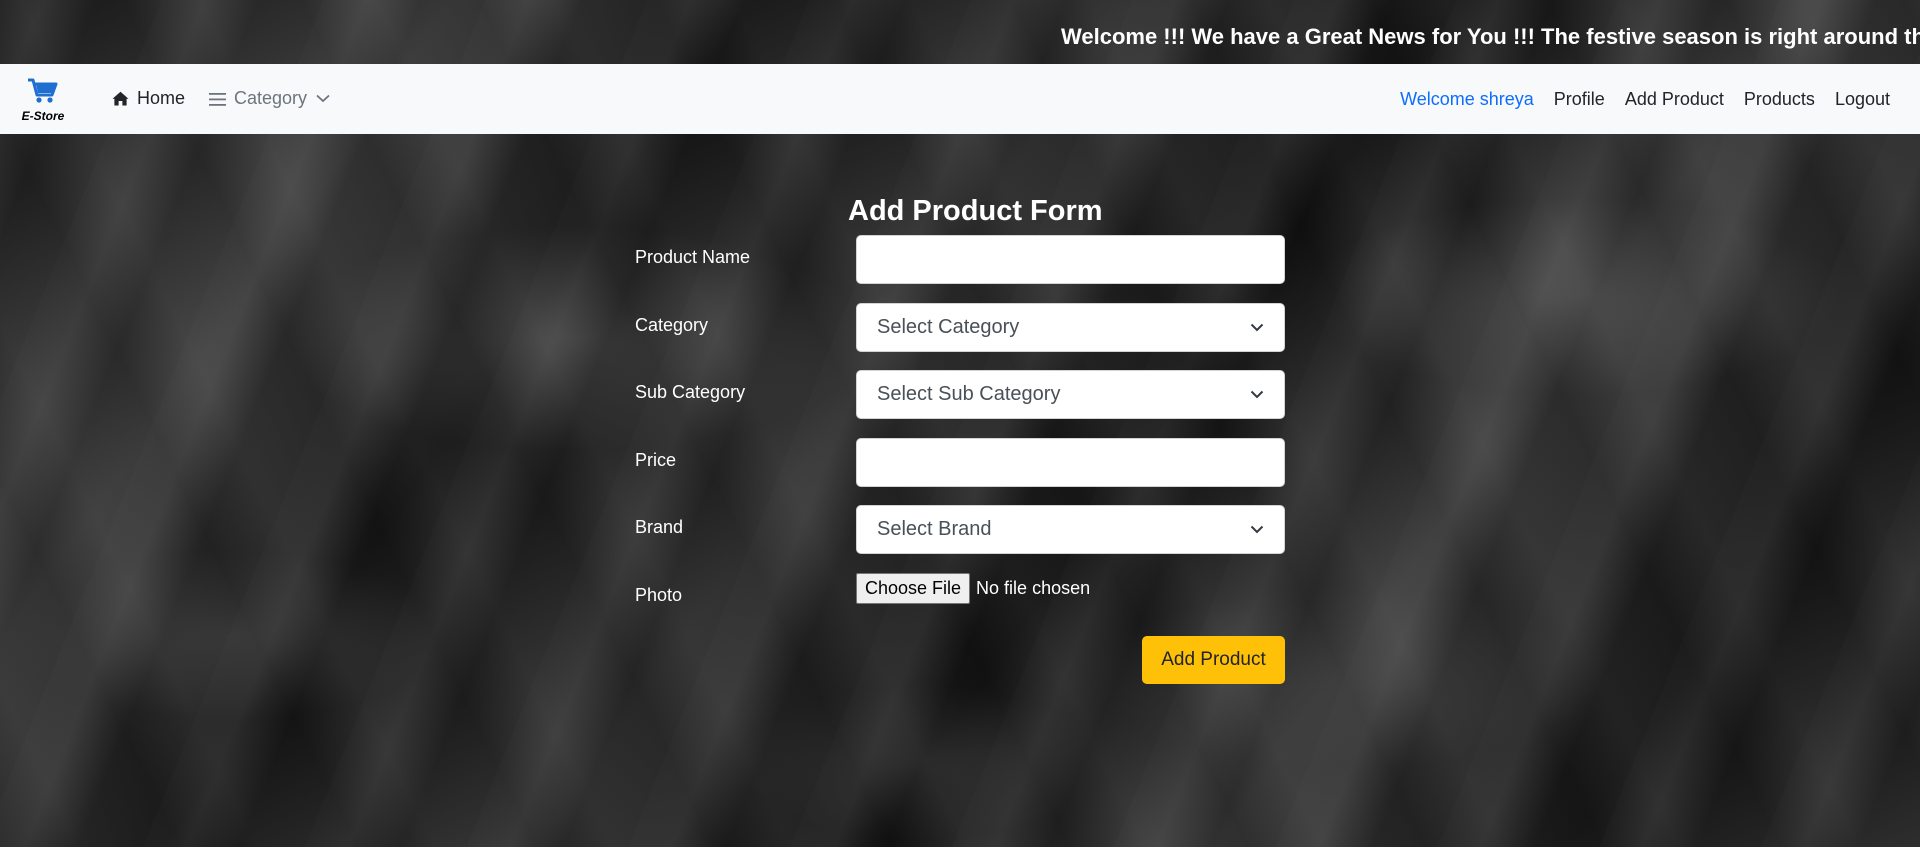  Describe the element at coordinates (690, 392) in the screenshot. I see `sub-category-label: Sub Category` at that location.